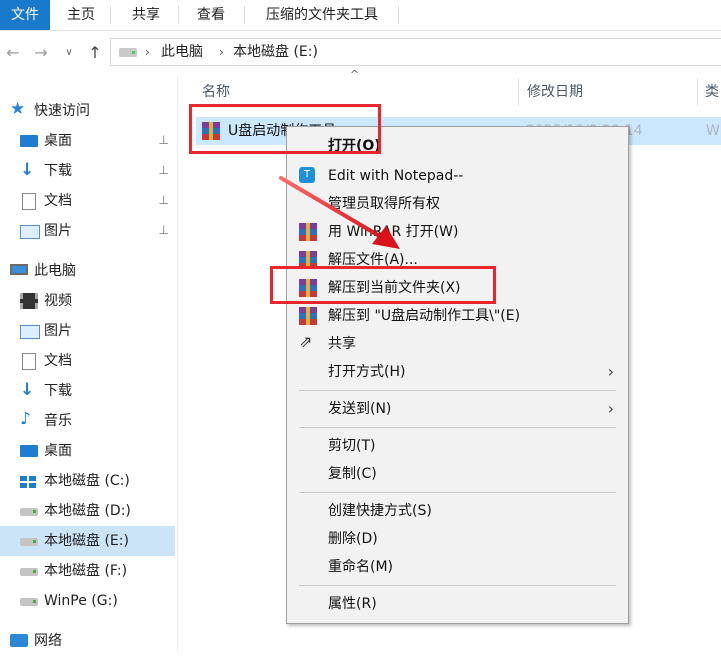  I want to click on annotation-arrow, so click(339, 212).